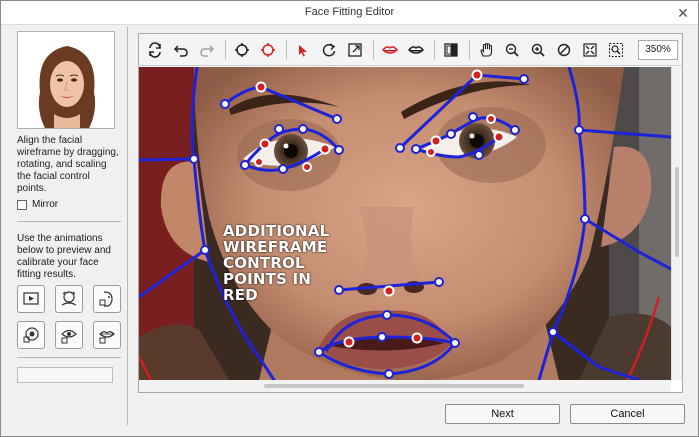 This screenshot has height=437, width=699. I want to click on mirror-checkbox, so click(22, 204).